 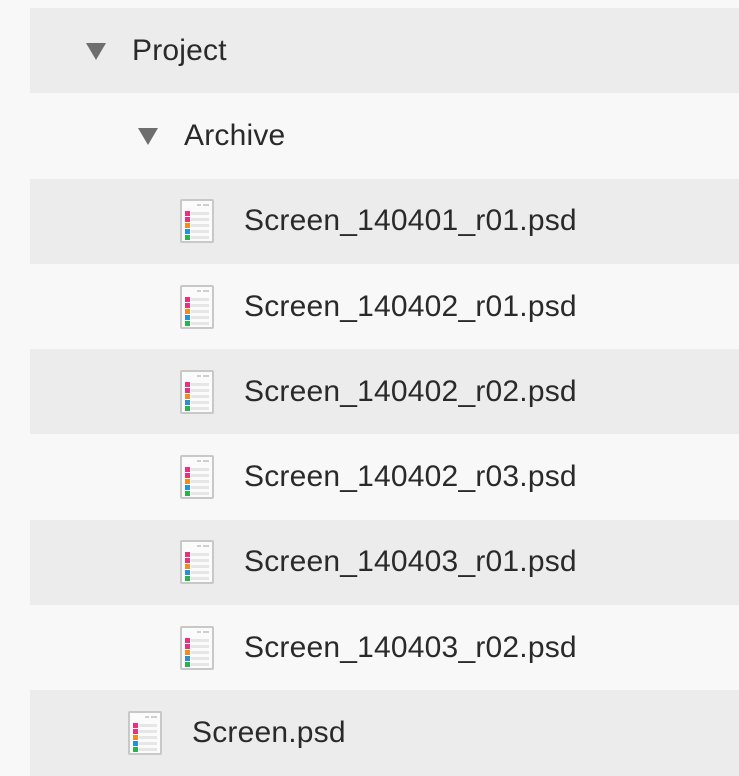 What do you see at coordinates (410, 391) in the screenshot?
I see `file-label: Screen_140402_r02.psd` at bounding box center [410, 391].